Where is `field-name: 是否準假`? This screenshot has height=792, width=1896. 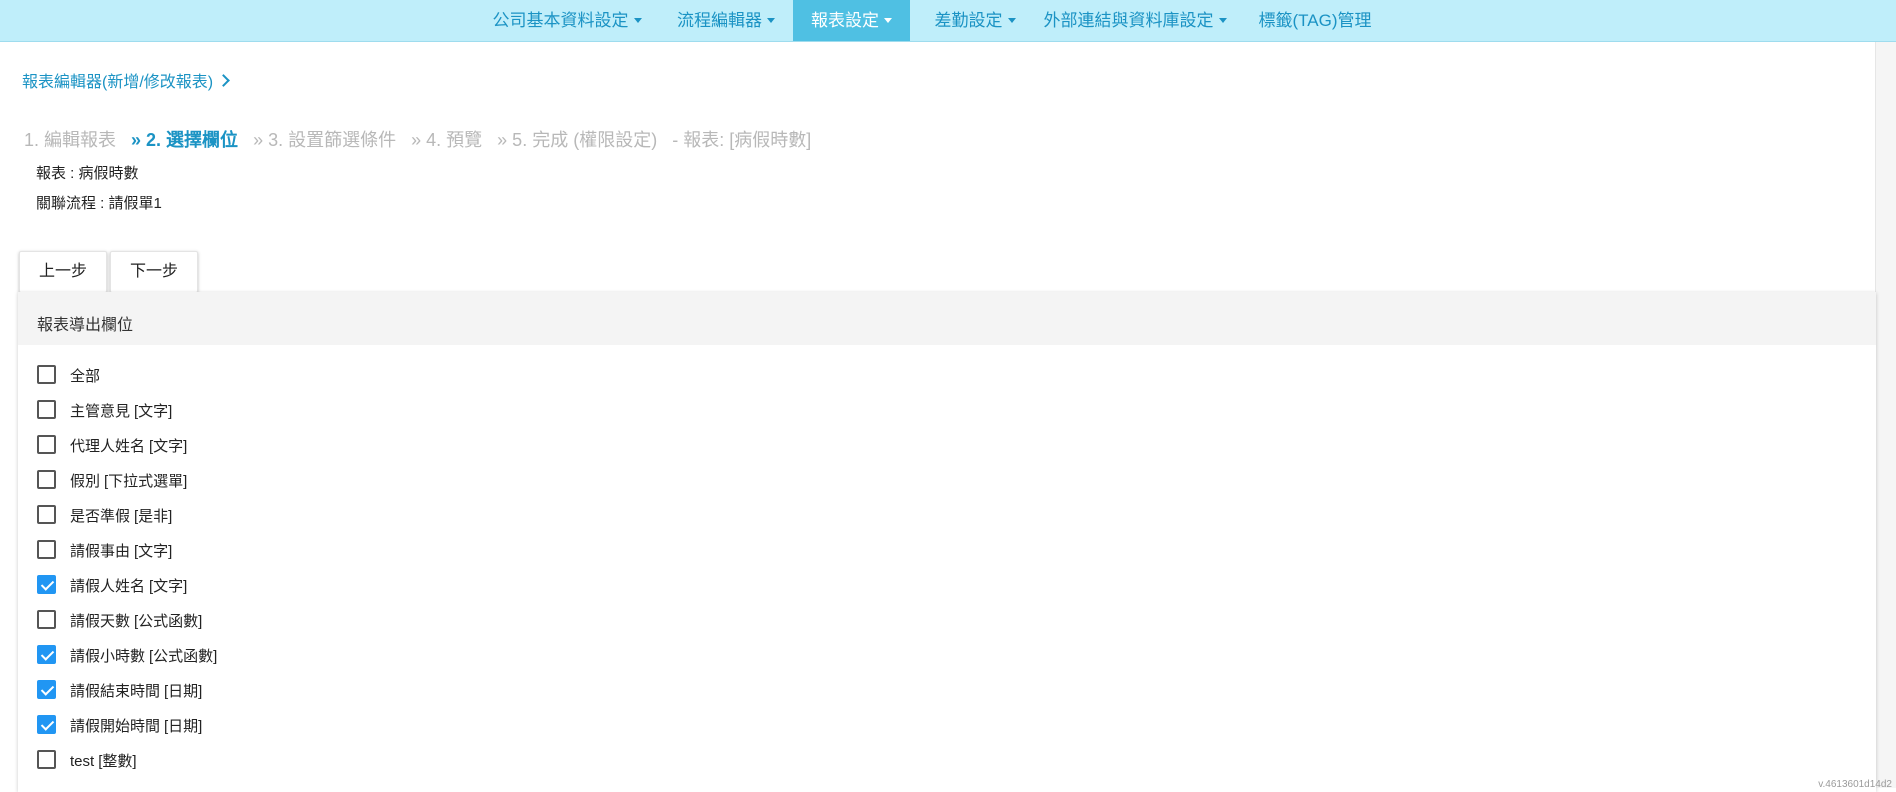 field-name: 是否準假 is located at coordinates (100, 516).